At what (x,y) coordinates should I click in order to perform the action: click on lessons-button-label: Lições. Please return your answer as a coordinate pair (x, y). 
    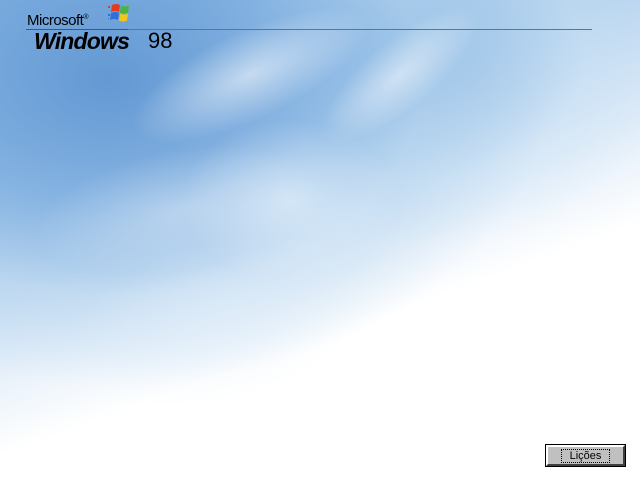
    Looking at the image, I should click on (585, 455).